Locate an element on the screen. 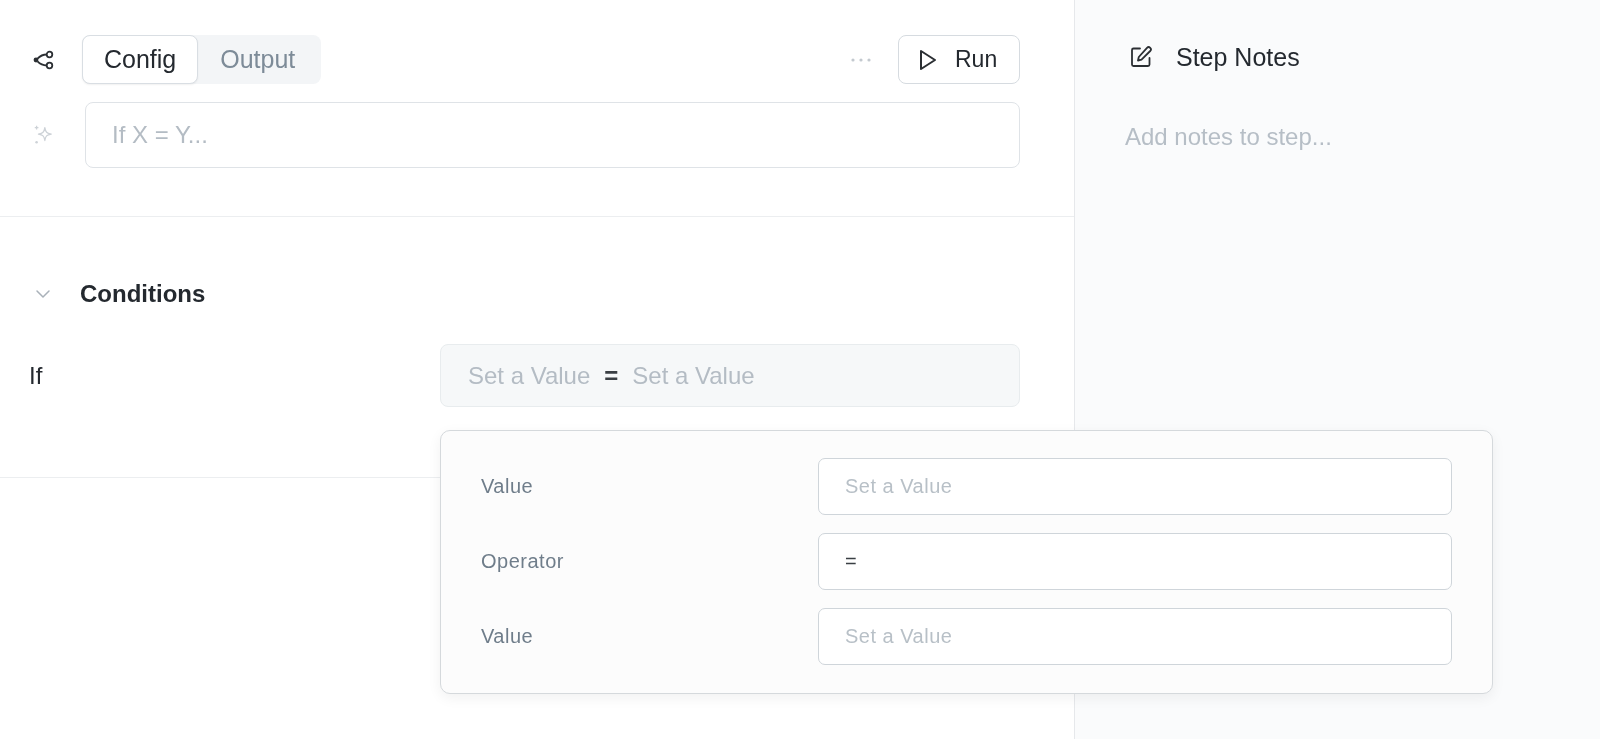 This screenshot has height=739, width=1600. branch-icon is located at coordinates (43, 59).